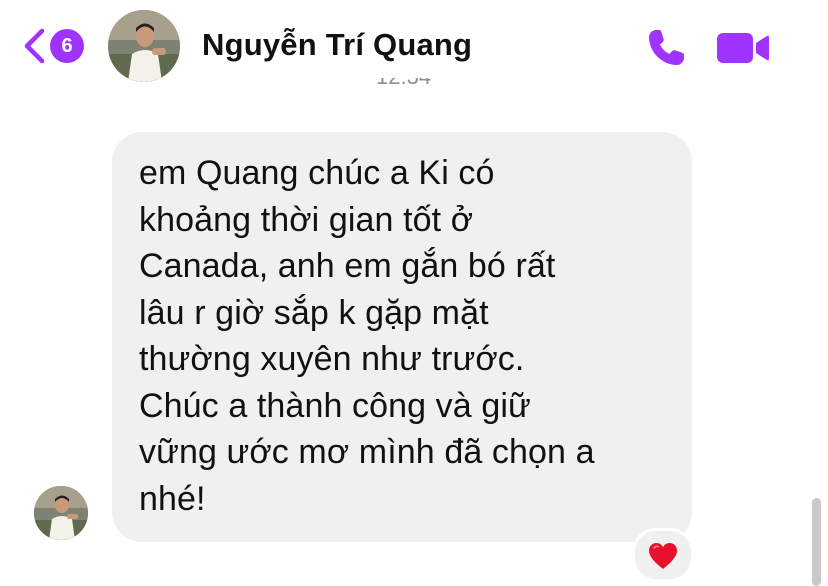 The width and height of the screenshot is (828, 586). I want to click on call-button, so click(666, 48).